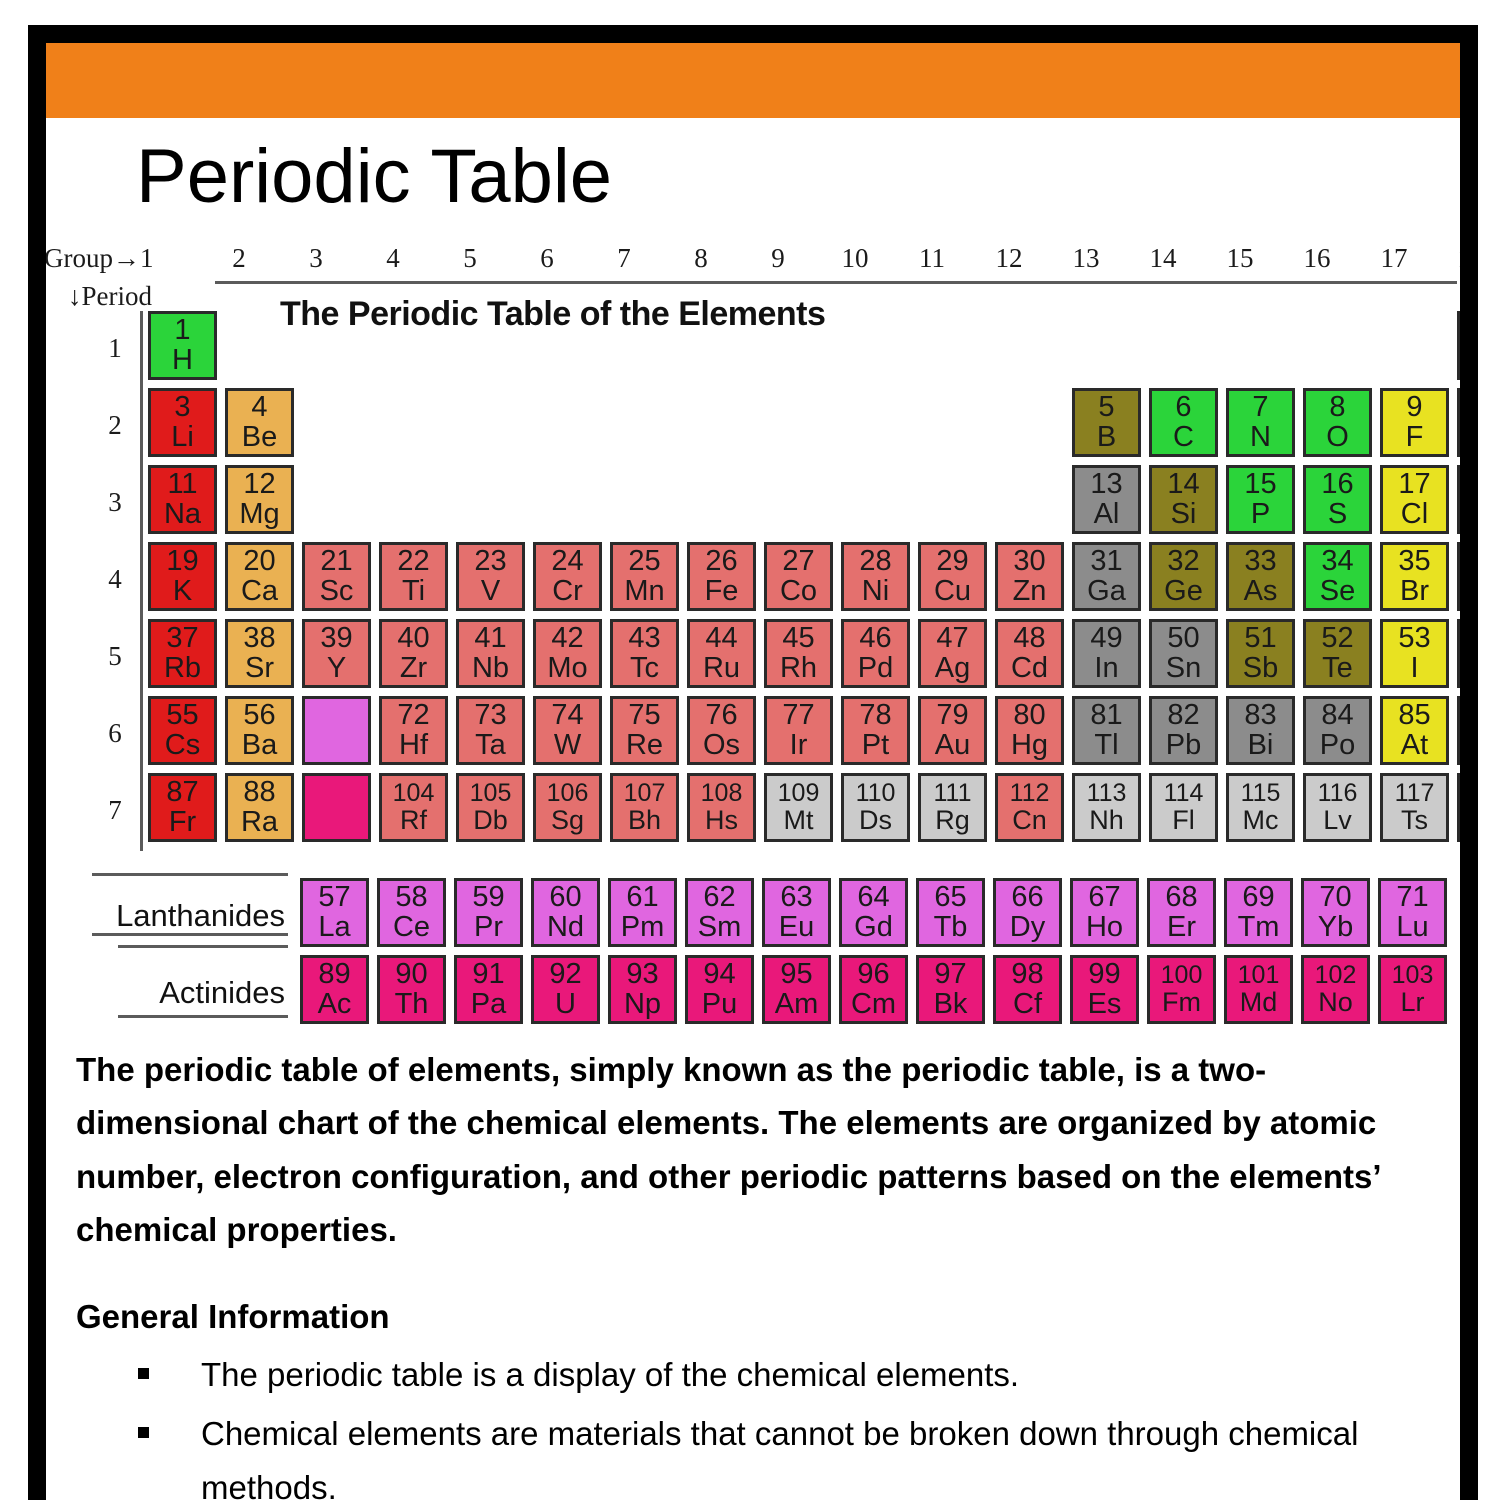 This screenshot has width=1500, height=1500. I want to click on element-cell: 50 Sn, so click(1183, 653).